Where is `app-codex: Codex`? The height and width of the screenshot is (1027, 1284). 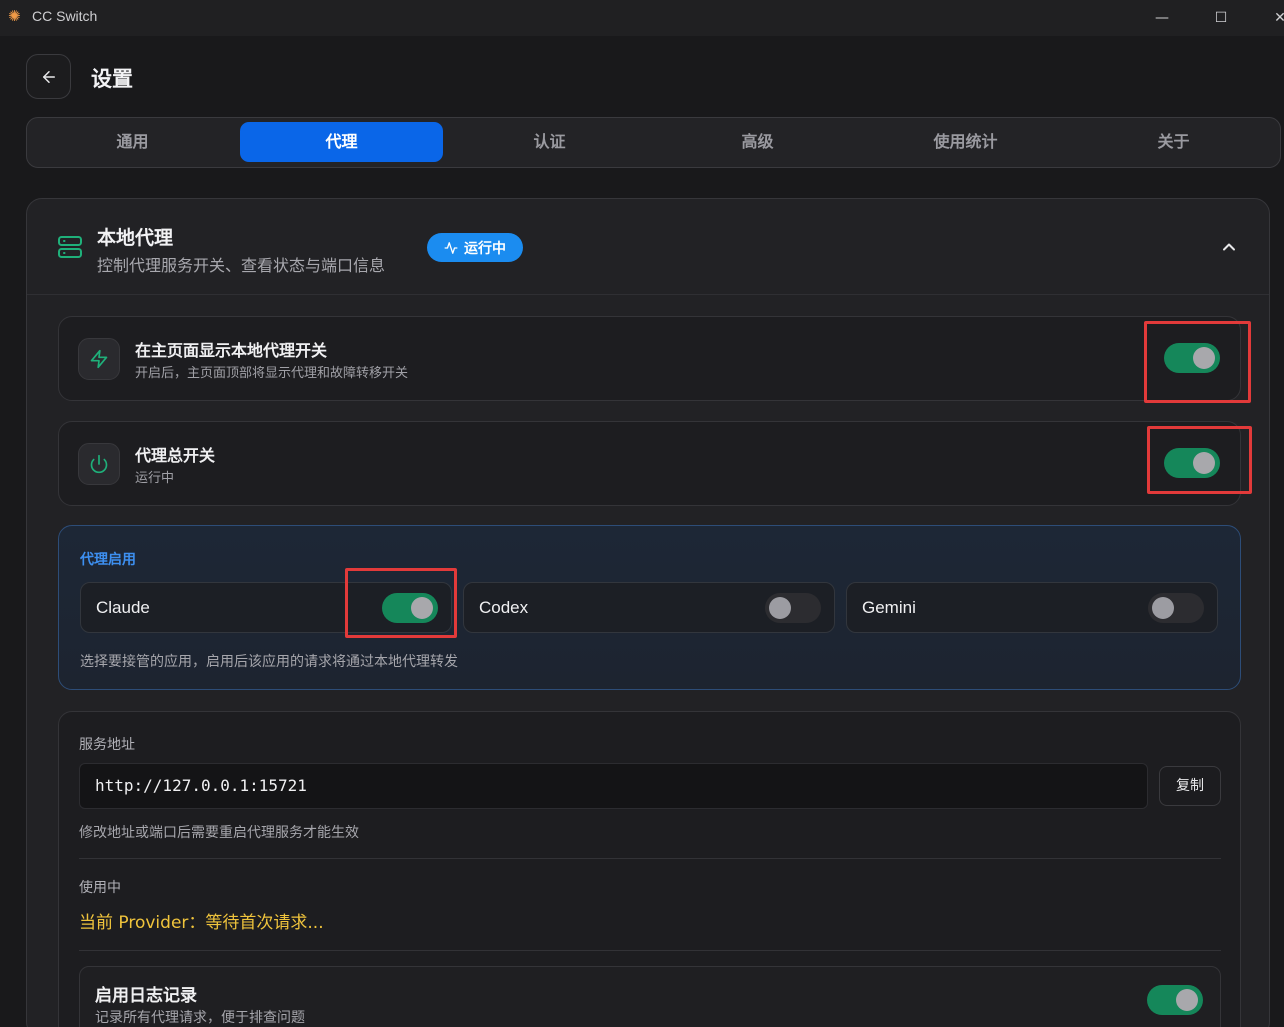 app-codex: Codex is located at coordinates (649, 607).